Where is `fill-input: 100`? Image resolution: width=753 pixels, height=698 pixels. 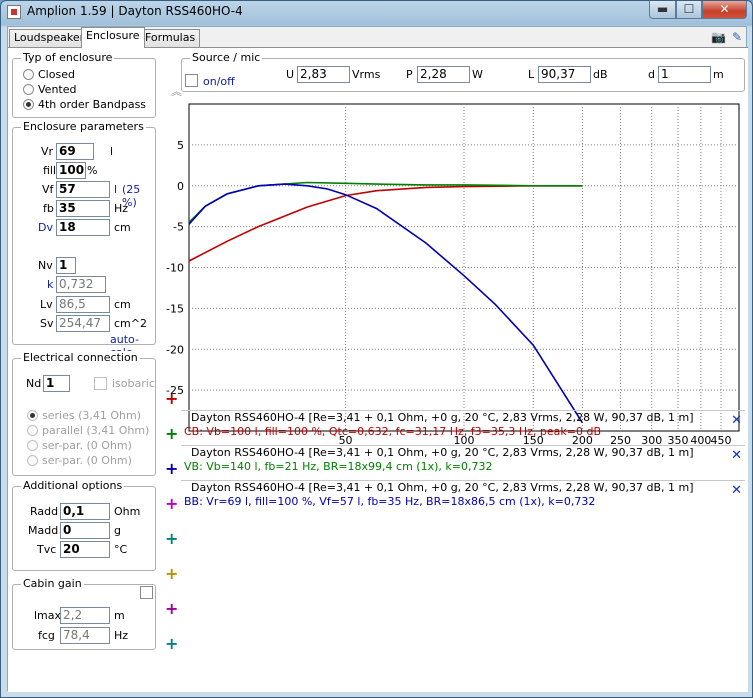
fill-input: 100 is located at coordinates (71, 170).